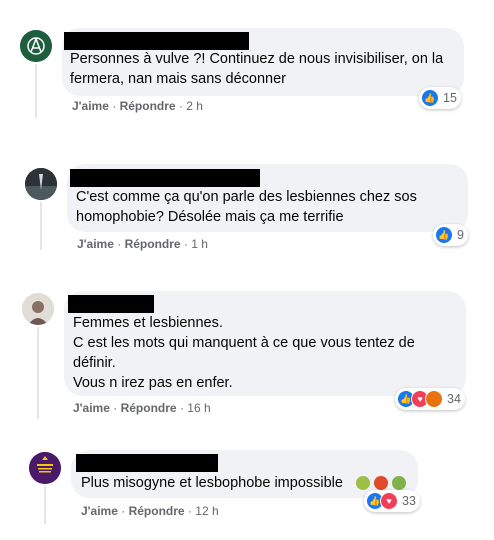 This screenshot has width=494, height=540. I want to click on face-swearing-icon, so click(381, 483).